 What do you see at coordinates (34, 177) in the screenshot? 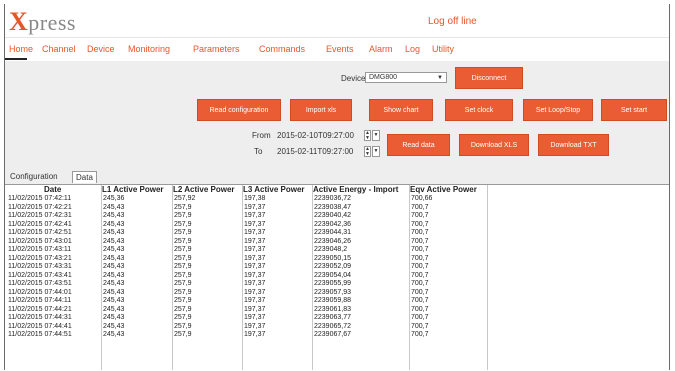
I see `tab-configuration: Configuration` at bounding box center [34, 177].